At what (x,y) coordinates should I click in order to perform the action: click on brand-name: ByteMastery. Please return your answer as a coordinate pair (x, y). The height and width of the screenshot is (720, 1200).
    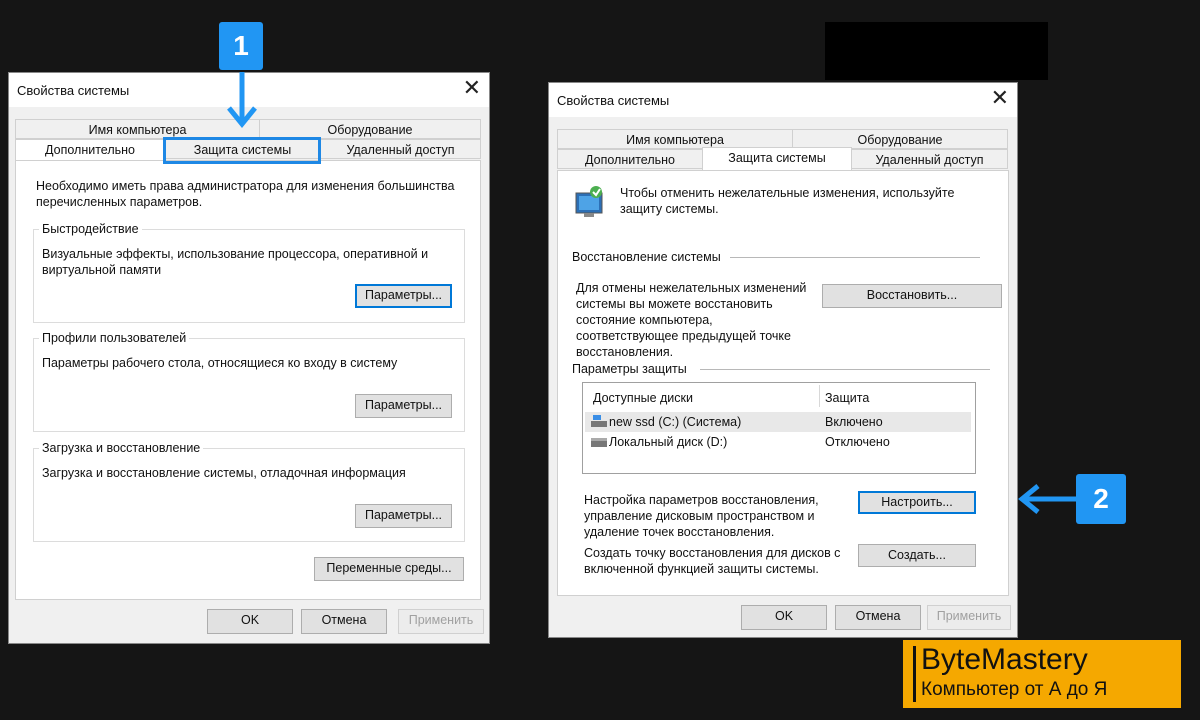
    Looking at the image, I should click on (1004, 659).